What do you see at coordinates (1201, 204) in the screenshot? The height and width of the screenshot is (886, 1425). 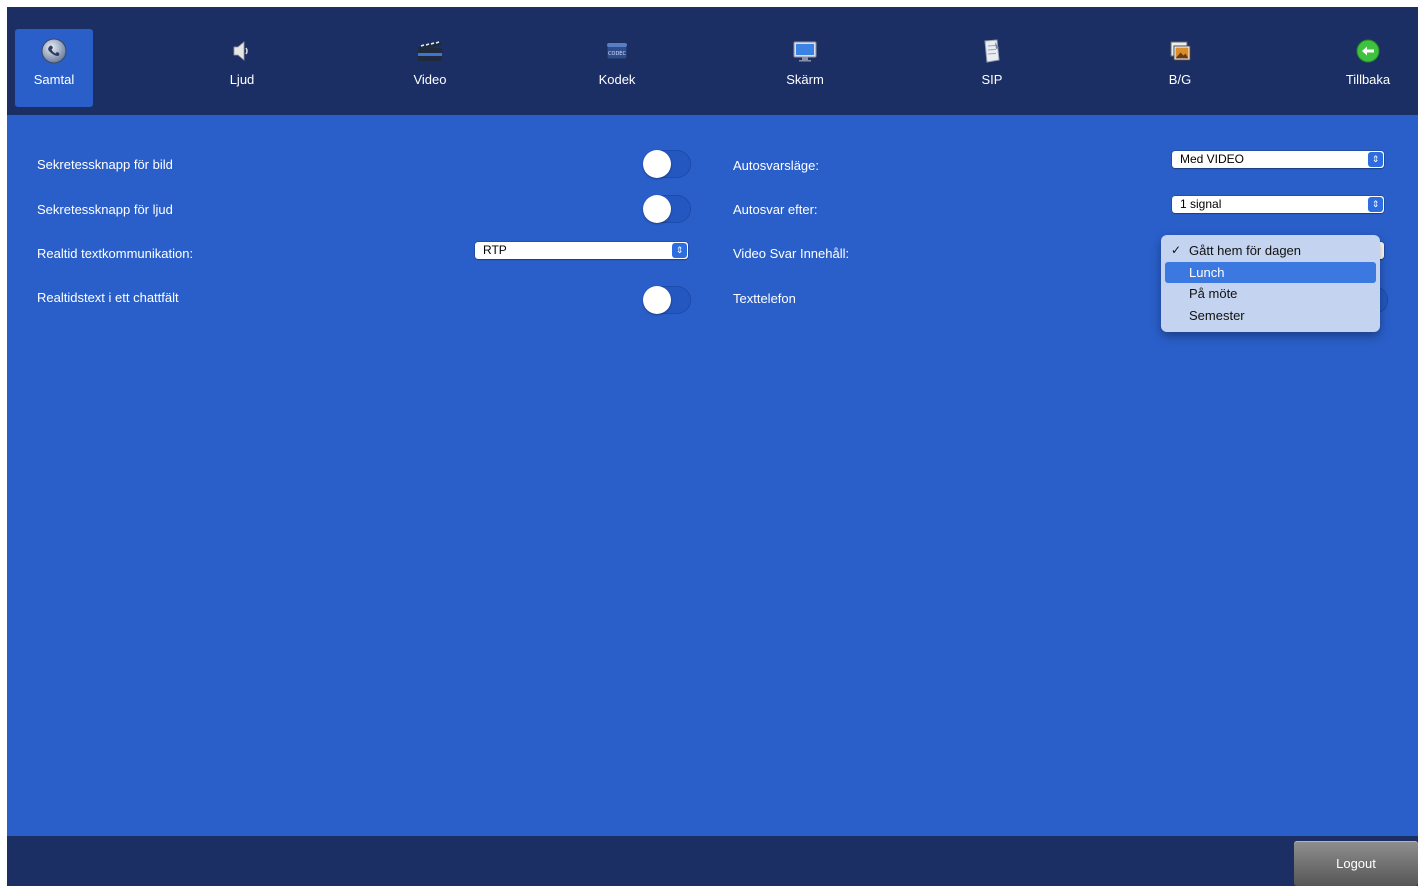 I see `autoanswer-after-value: 1 signal` at bounding box center [1201, 204].